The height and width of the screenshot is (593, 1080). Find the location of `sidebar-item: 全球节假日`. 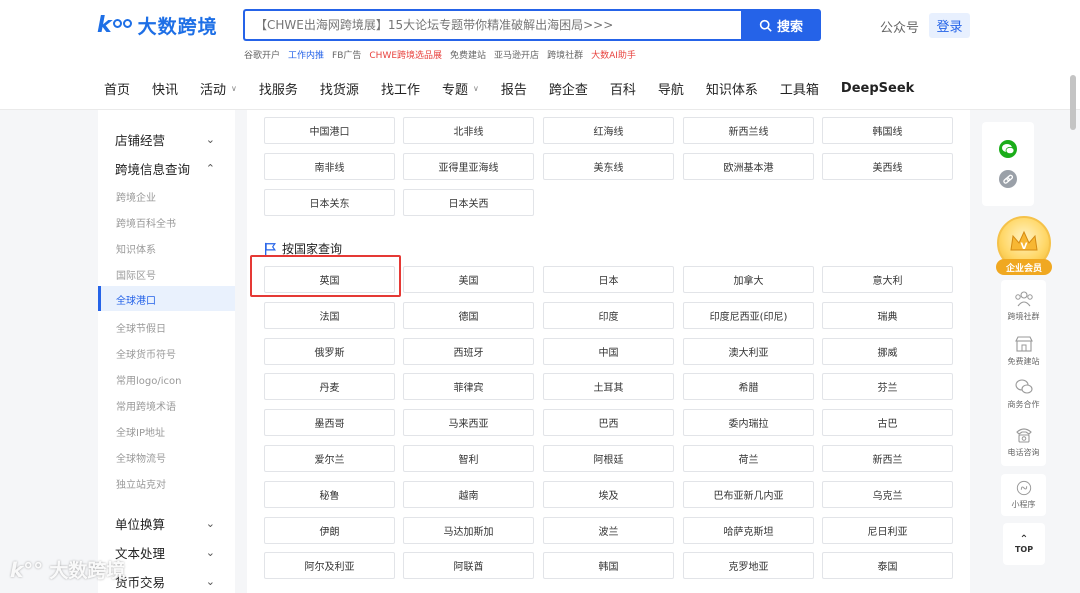

sidebar-item: 全球节假日 is located at coordinates (141, 327).